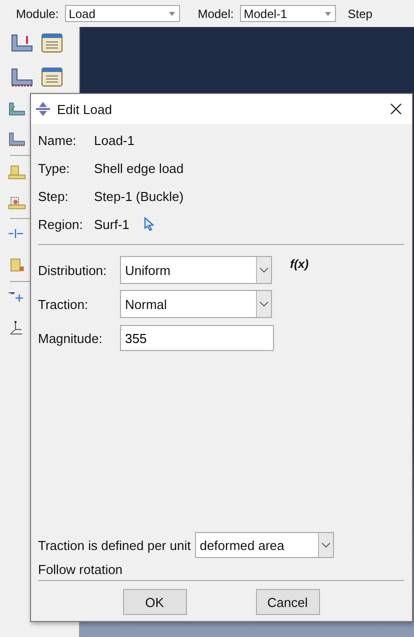 This screenshot has width=414, height=637. Describe the element at coordinates (73, 270) in the screenshot. I see `field-label: Distribution:` at that location.